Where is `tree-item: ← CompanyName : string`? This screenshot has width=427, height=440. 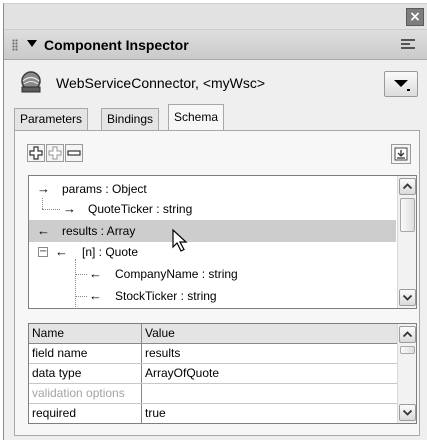
tree-item: ← CompanyName : string is located at coordinates (212, 274).